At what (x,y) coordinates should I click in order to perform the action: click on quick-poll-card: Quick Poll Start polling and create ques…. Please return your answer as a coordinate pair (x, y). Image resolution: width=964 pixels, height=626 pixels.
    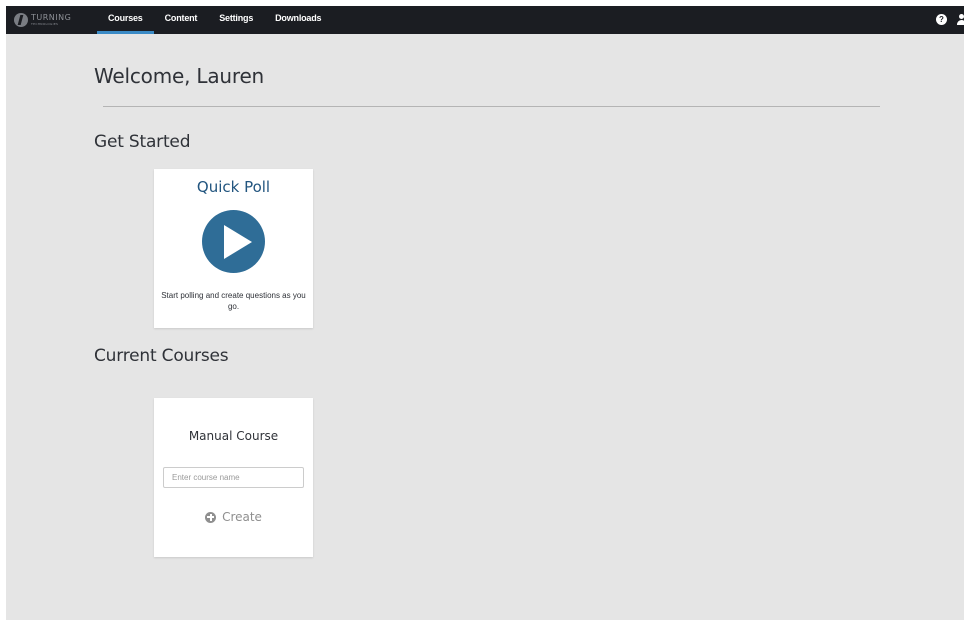
    Looking at the image, I should click on (233, 248).